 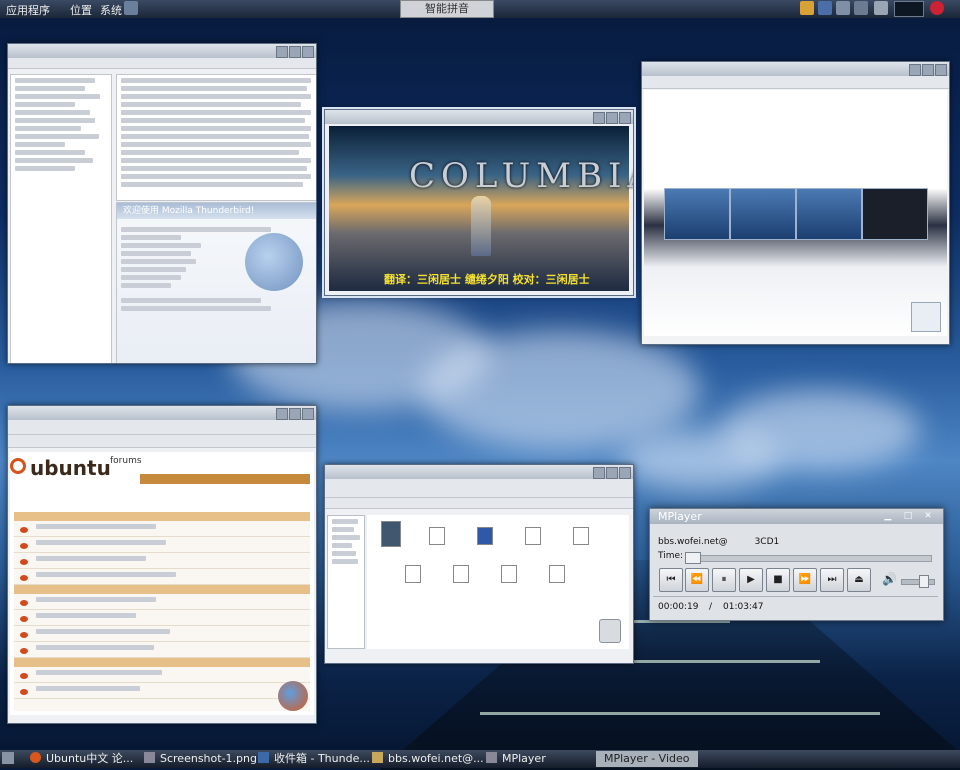 I want to click on battery-icon, so click(x=843, y=8).